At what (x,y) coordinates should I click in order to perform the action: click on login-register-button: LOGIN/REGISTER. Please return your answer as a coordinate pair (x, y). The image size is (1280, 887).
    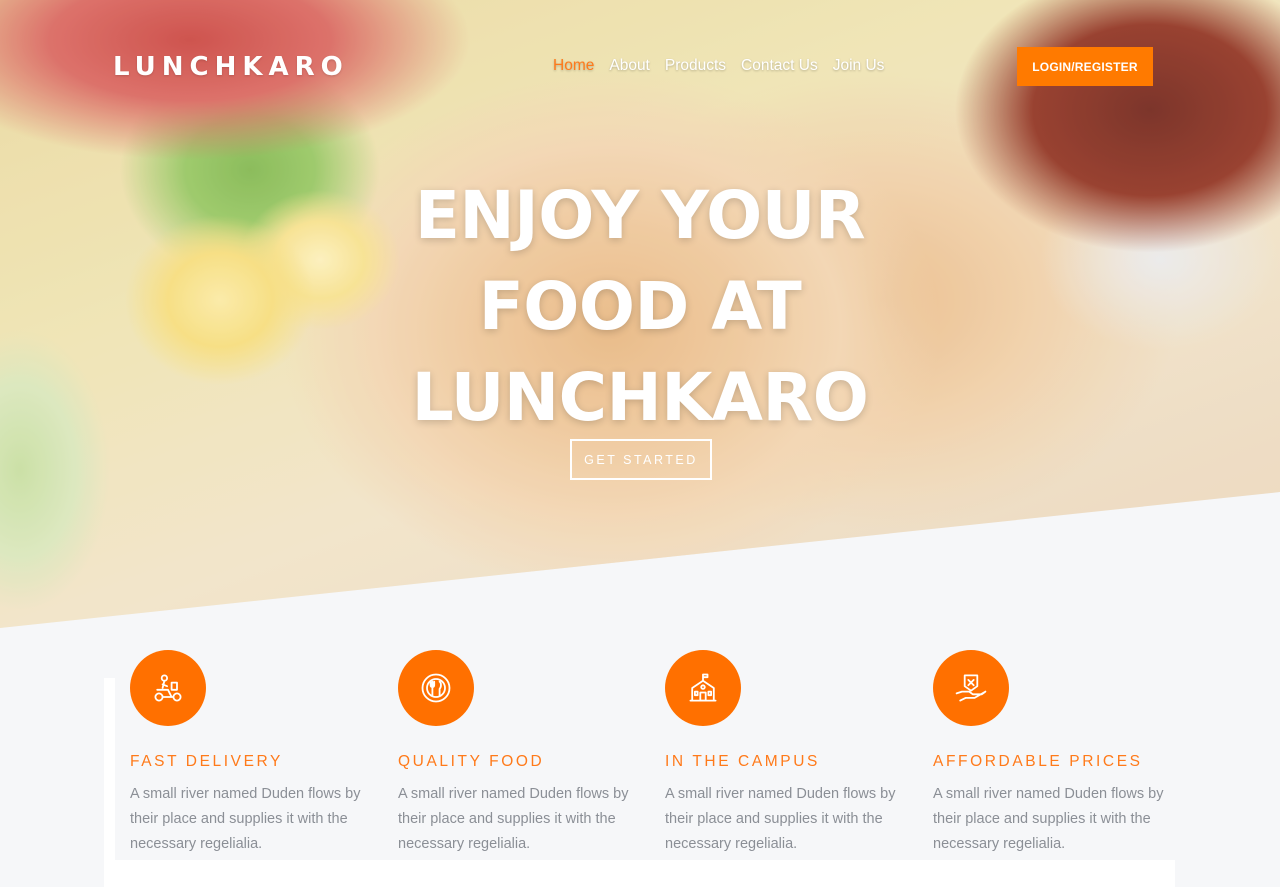
    Looking at the image, I should click on (1085, 66).